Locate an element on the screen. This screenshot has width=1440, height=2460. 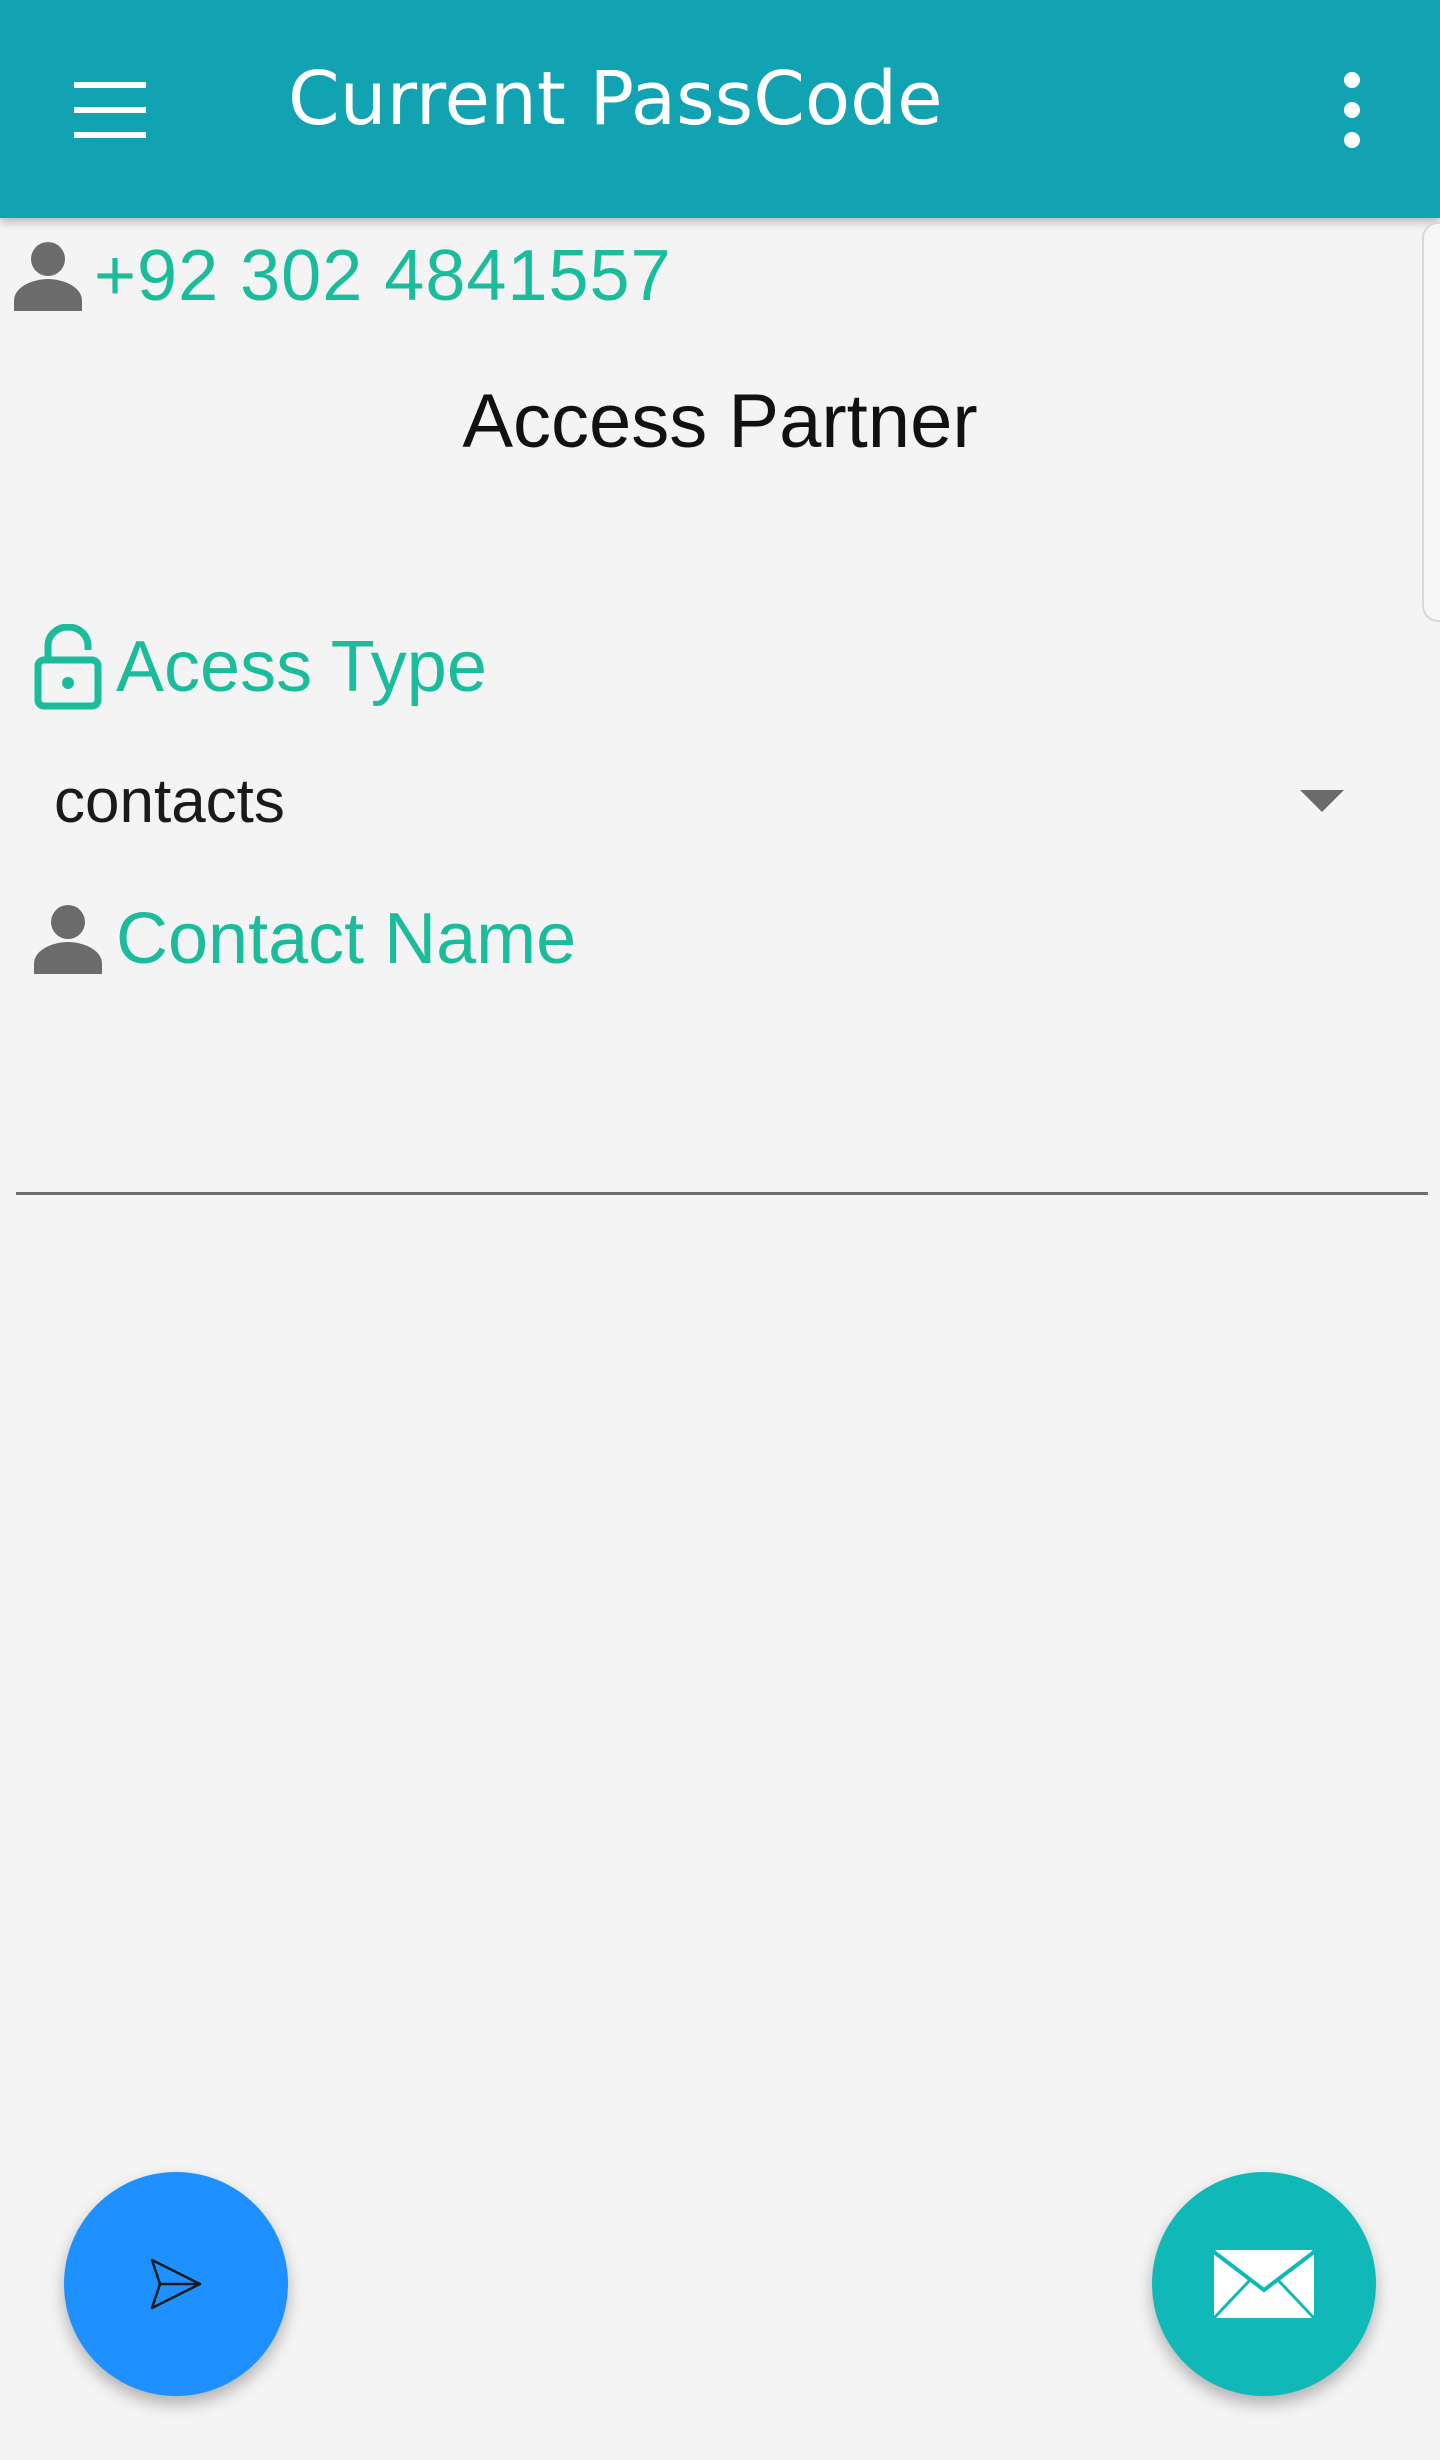
app-title: Current PassCode is located at coordinates (615, 99).